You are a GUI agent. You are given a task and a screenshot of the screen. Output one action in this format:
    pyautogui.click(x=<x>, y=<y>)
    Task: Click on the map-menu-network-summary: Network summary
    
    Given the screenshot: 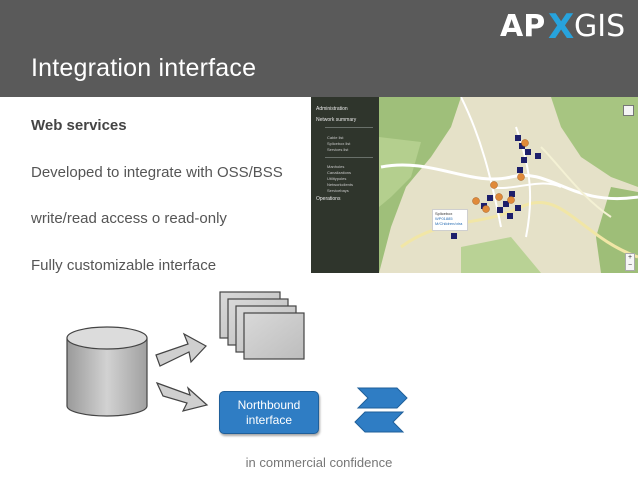 What is the action you would take?
    pyautogui.click(x=336, y=120)
    